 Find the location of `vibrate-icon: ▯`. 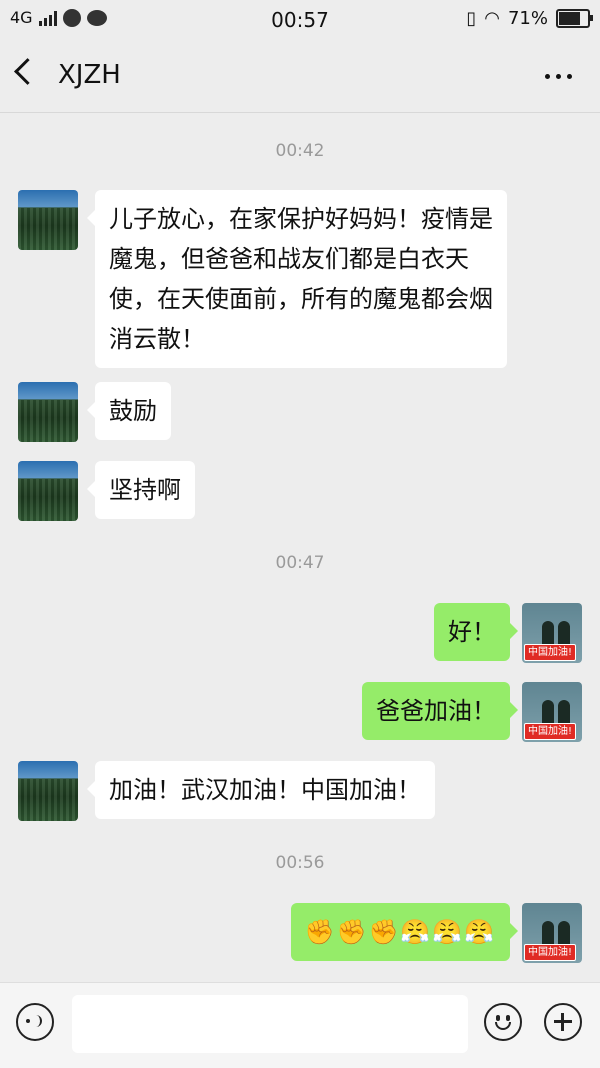

vibrate-icon: ▯ is located at coordinates (471, 18).